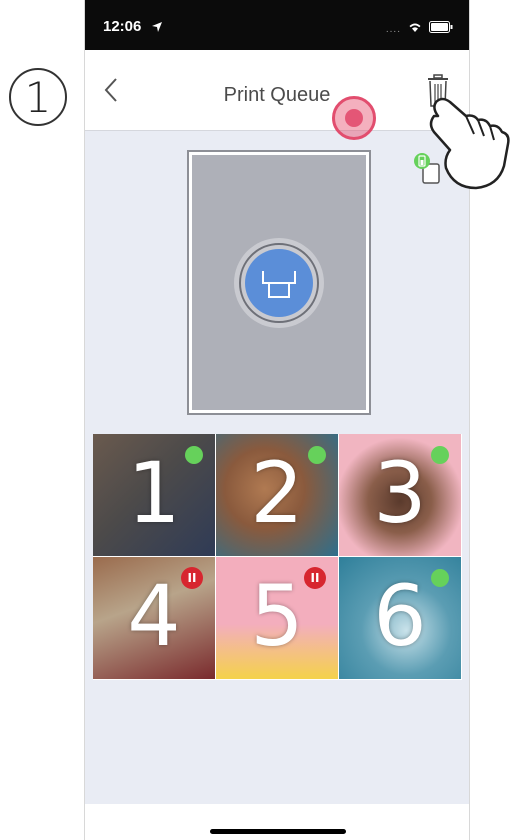 The height and width of the screenshot is (840, 510). Describe the element at coordinates (277, 822) in the screenshot. I see `bottom-bar` at that location.